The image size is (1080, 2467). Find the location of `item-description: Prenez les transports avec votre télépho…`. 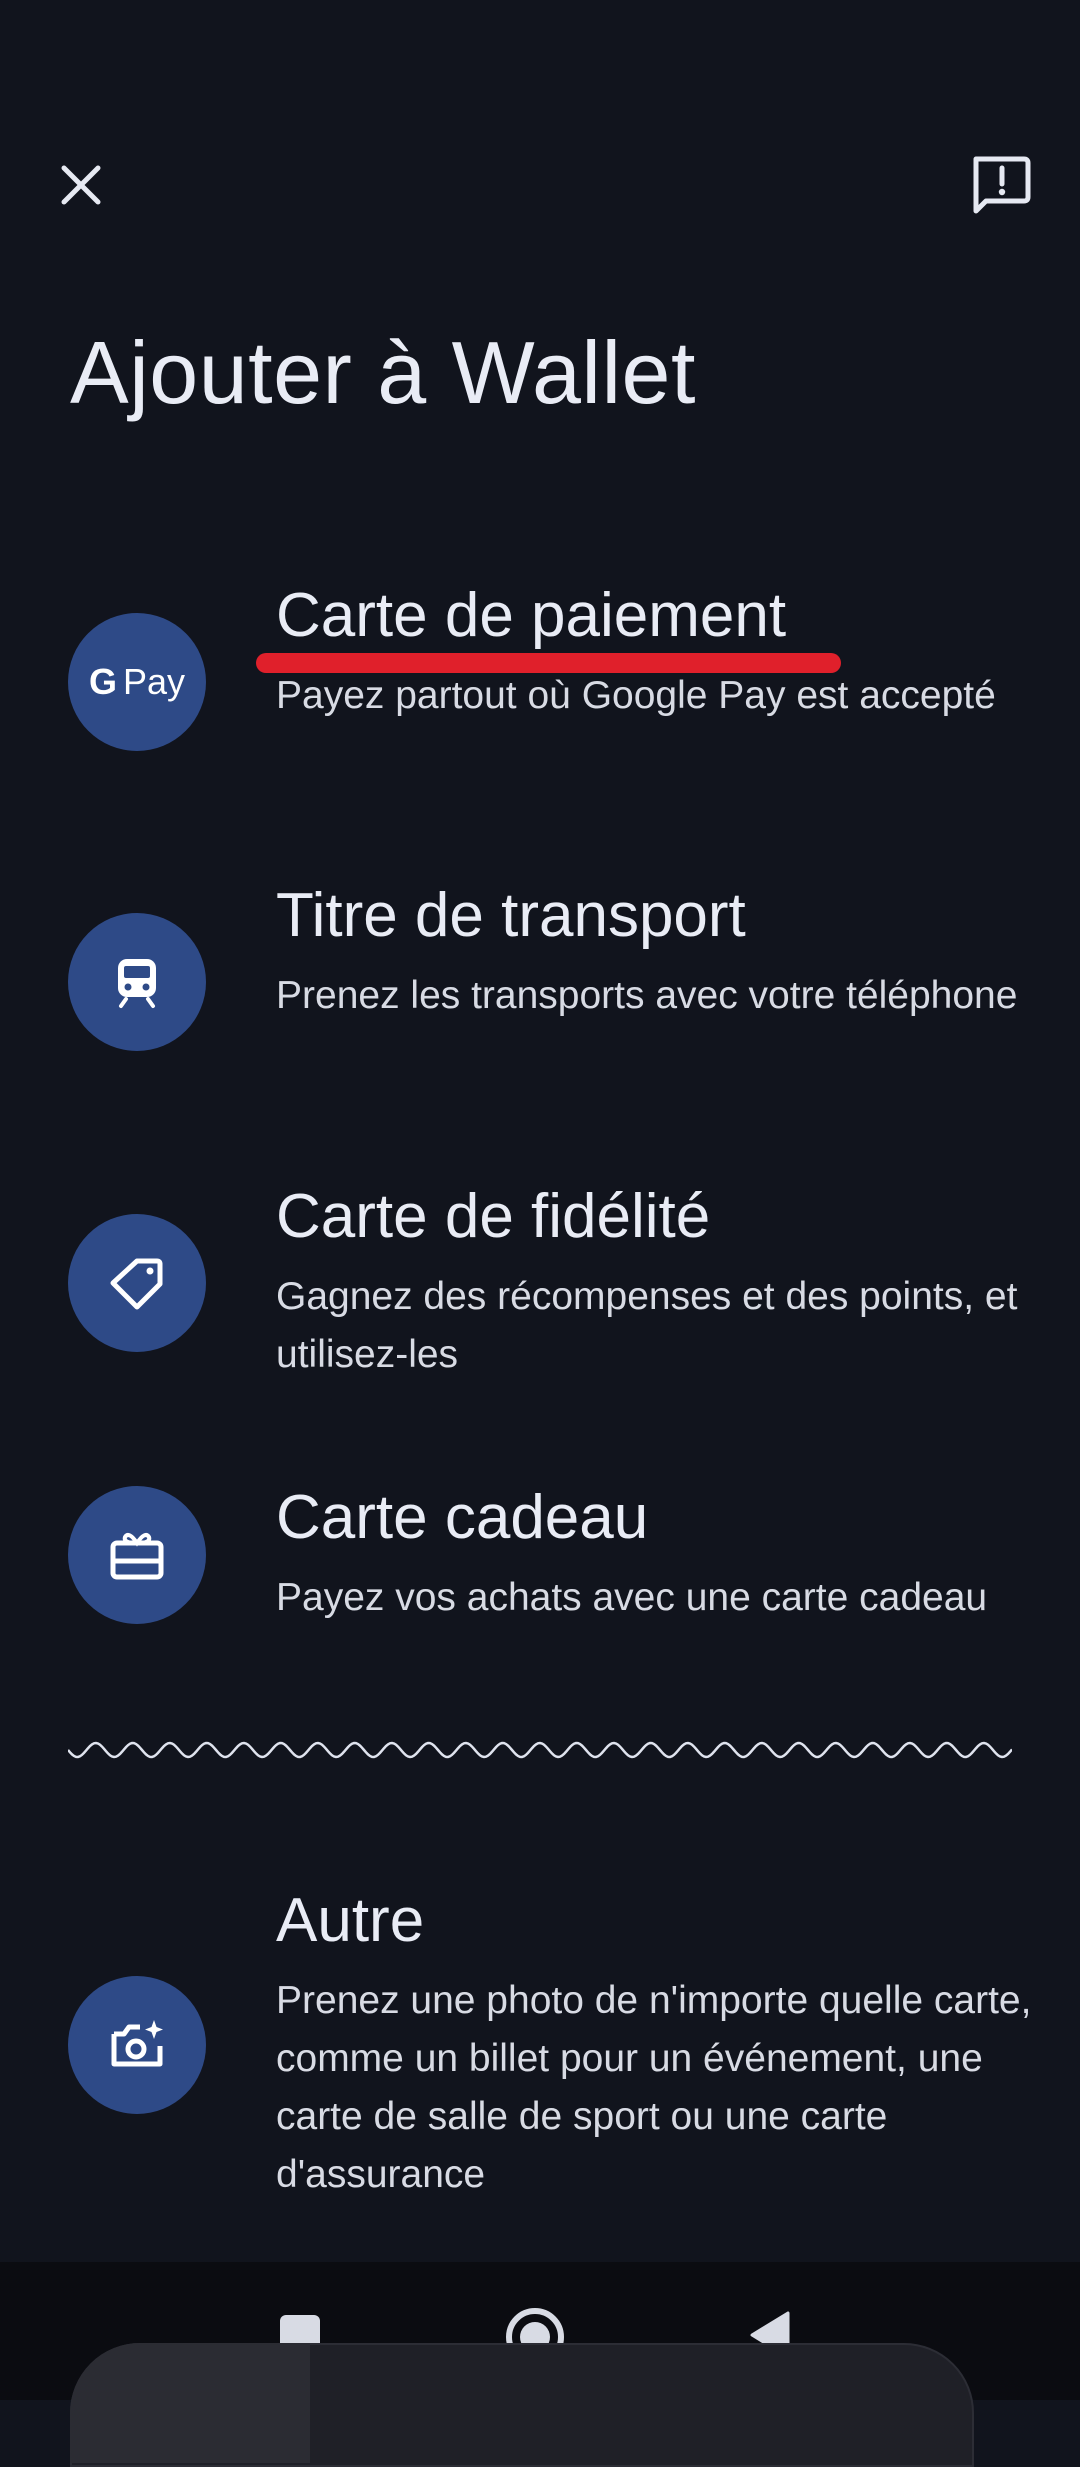

item-description: Prenez les transports avec votre télépho… is located at coordinates (647, 995).